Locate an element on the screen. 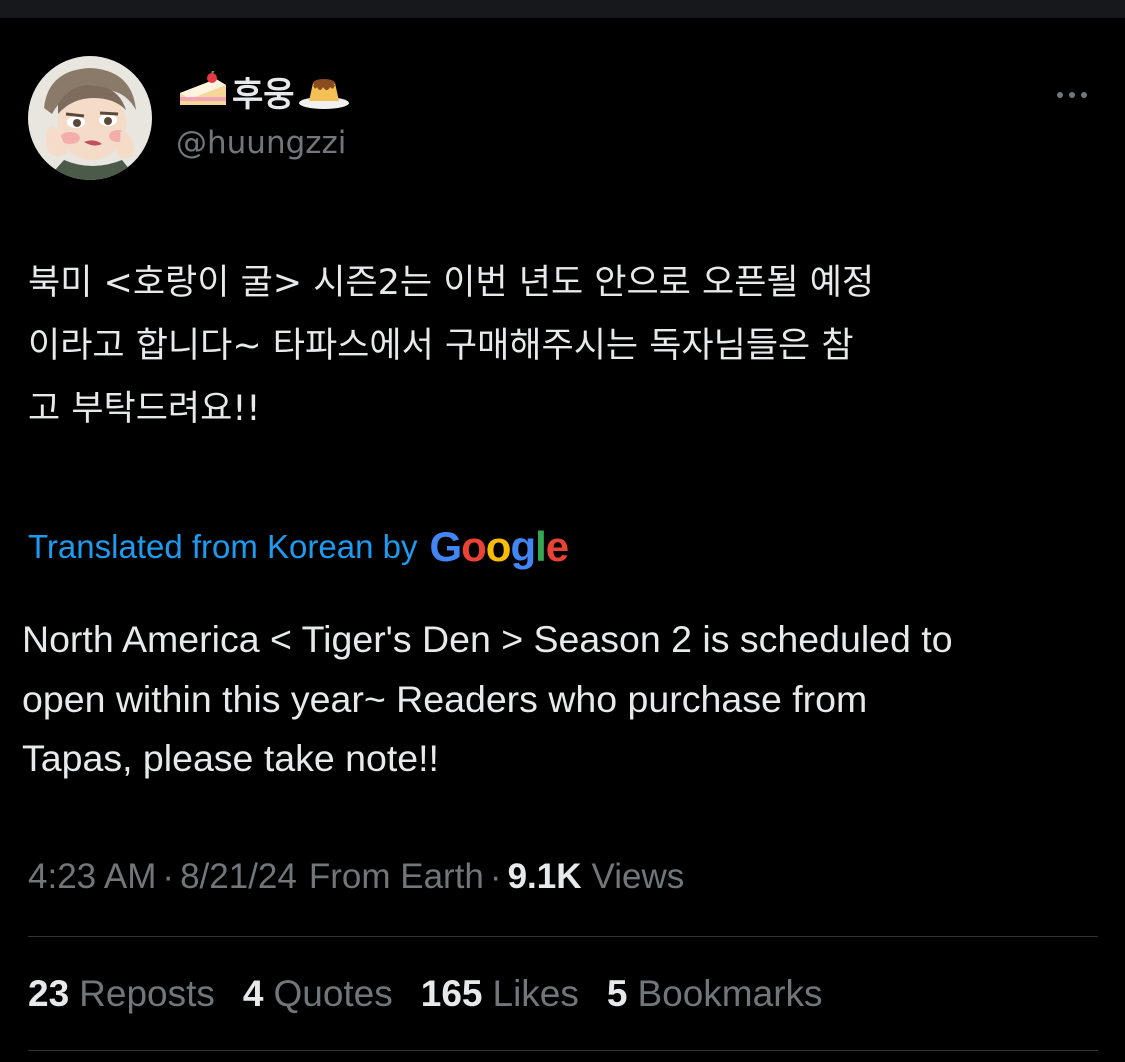 Image resolution: width=1125 pixels, height=1062 pixels. translated-text-line: Tapas, please take note!! is located at coordinates (230, 758).